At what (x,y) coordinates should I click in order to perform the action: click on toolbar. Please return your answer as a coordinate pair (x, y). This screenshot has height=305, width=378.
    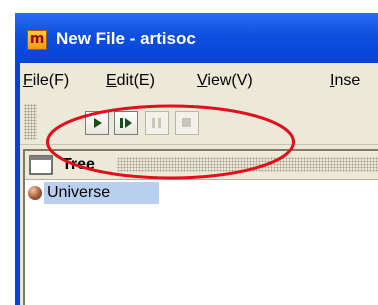
    Looking at the image, I should click on (199, 122).